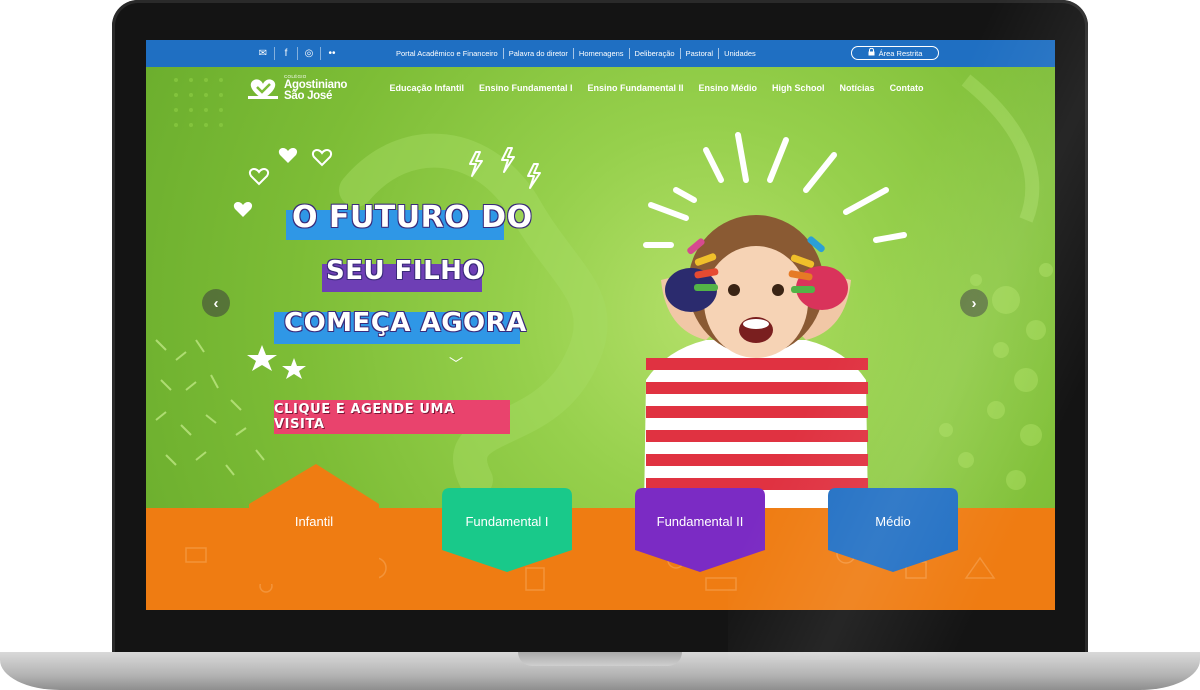 The height and width of the screenshot is (690, 1200). I want to click on link-portal-academico: Portal Acadêmico e Financeiro, so click(447, 53).